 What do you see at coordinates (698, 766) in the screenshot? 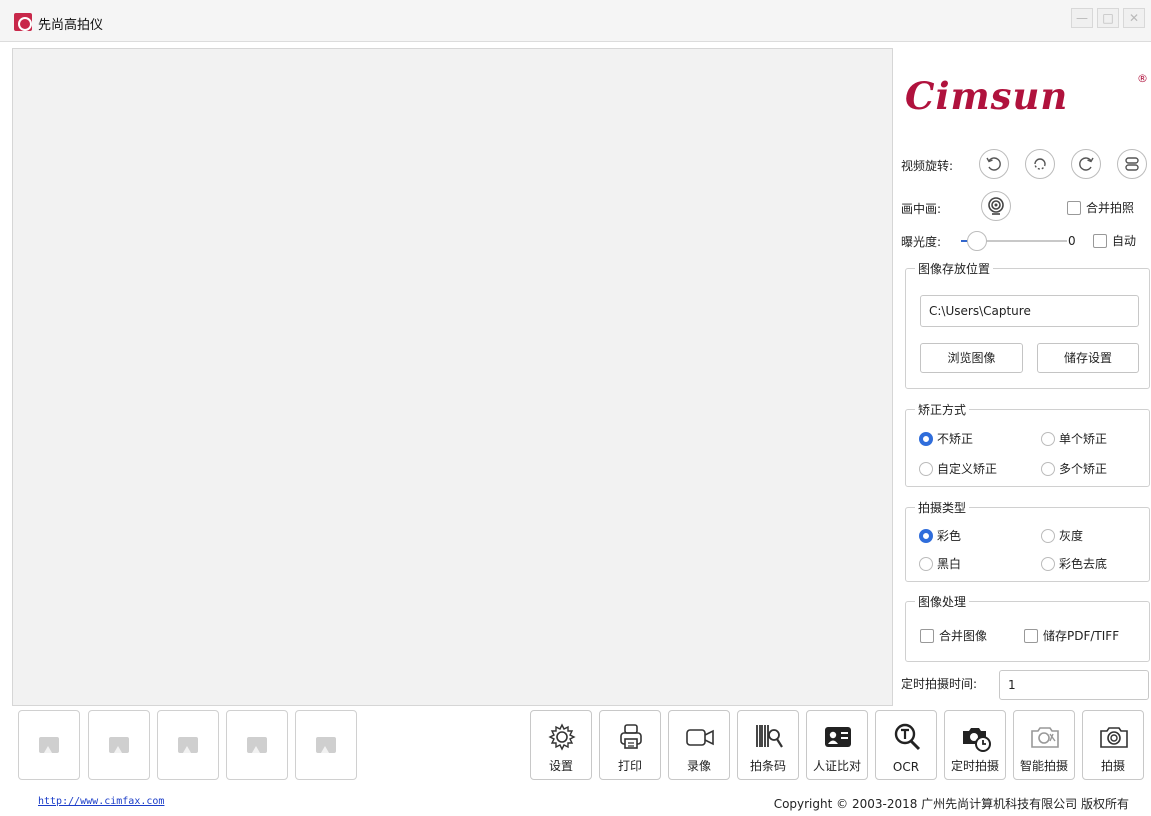
I see `record-label: 录像` at bounding box center [698, 766].